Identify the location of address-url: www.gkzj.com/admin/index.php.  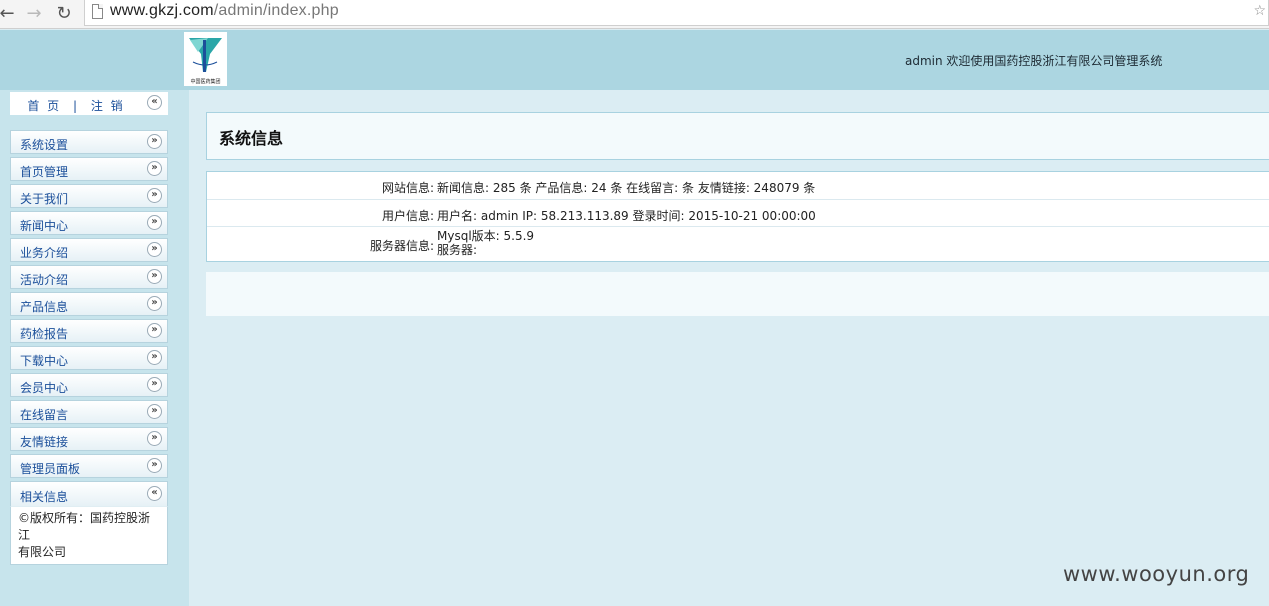
(224, 11).